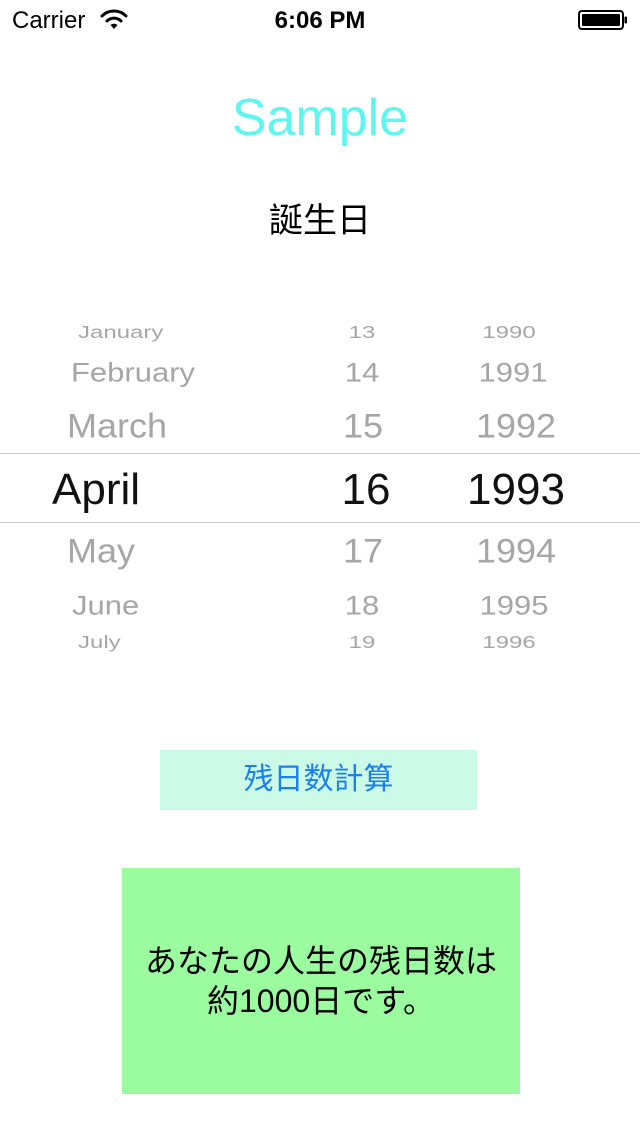 This screenshot has height=1136, width=640. Describe the element at coordinates (321, 981) in the screenshot. I see `result-panel: あなたの人生の残日数は 約1000日です。` at that location.